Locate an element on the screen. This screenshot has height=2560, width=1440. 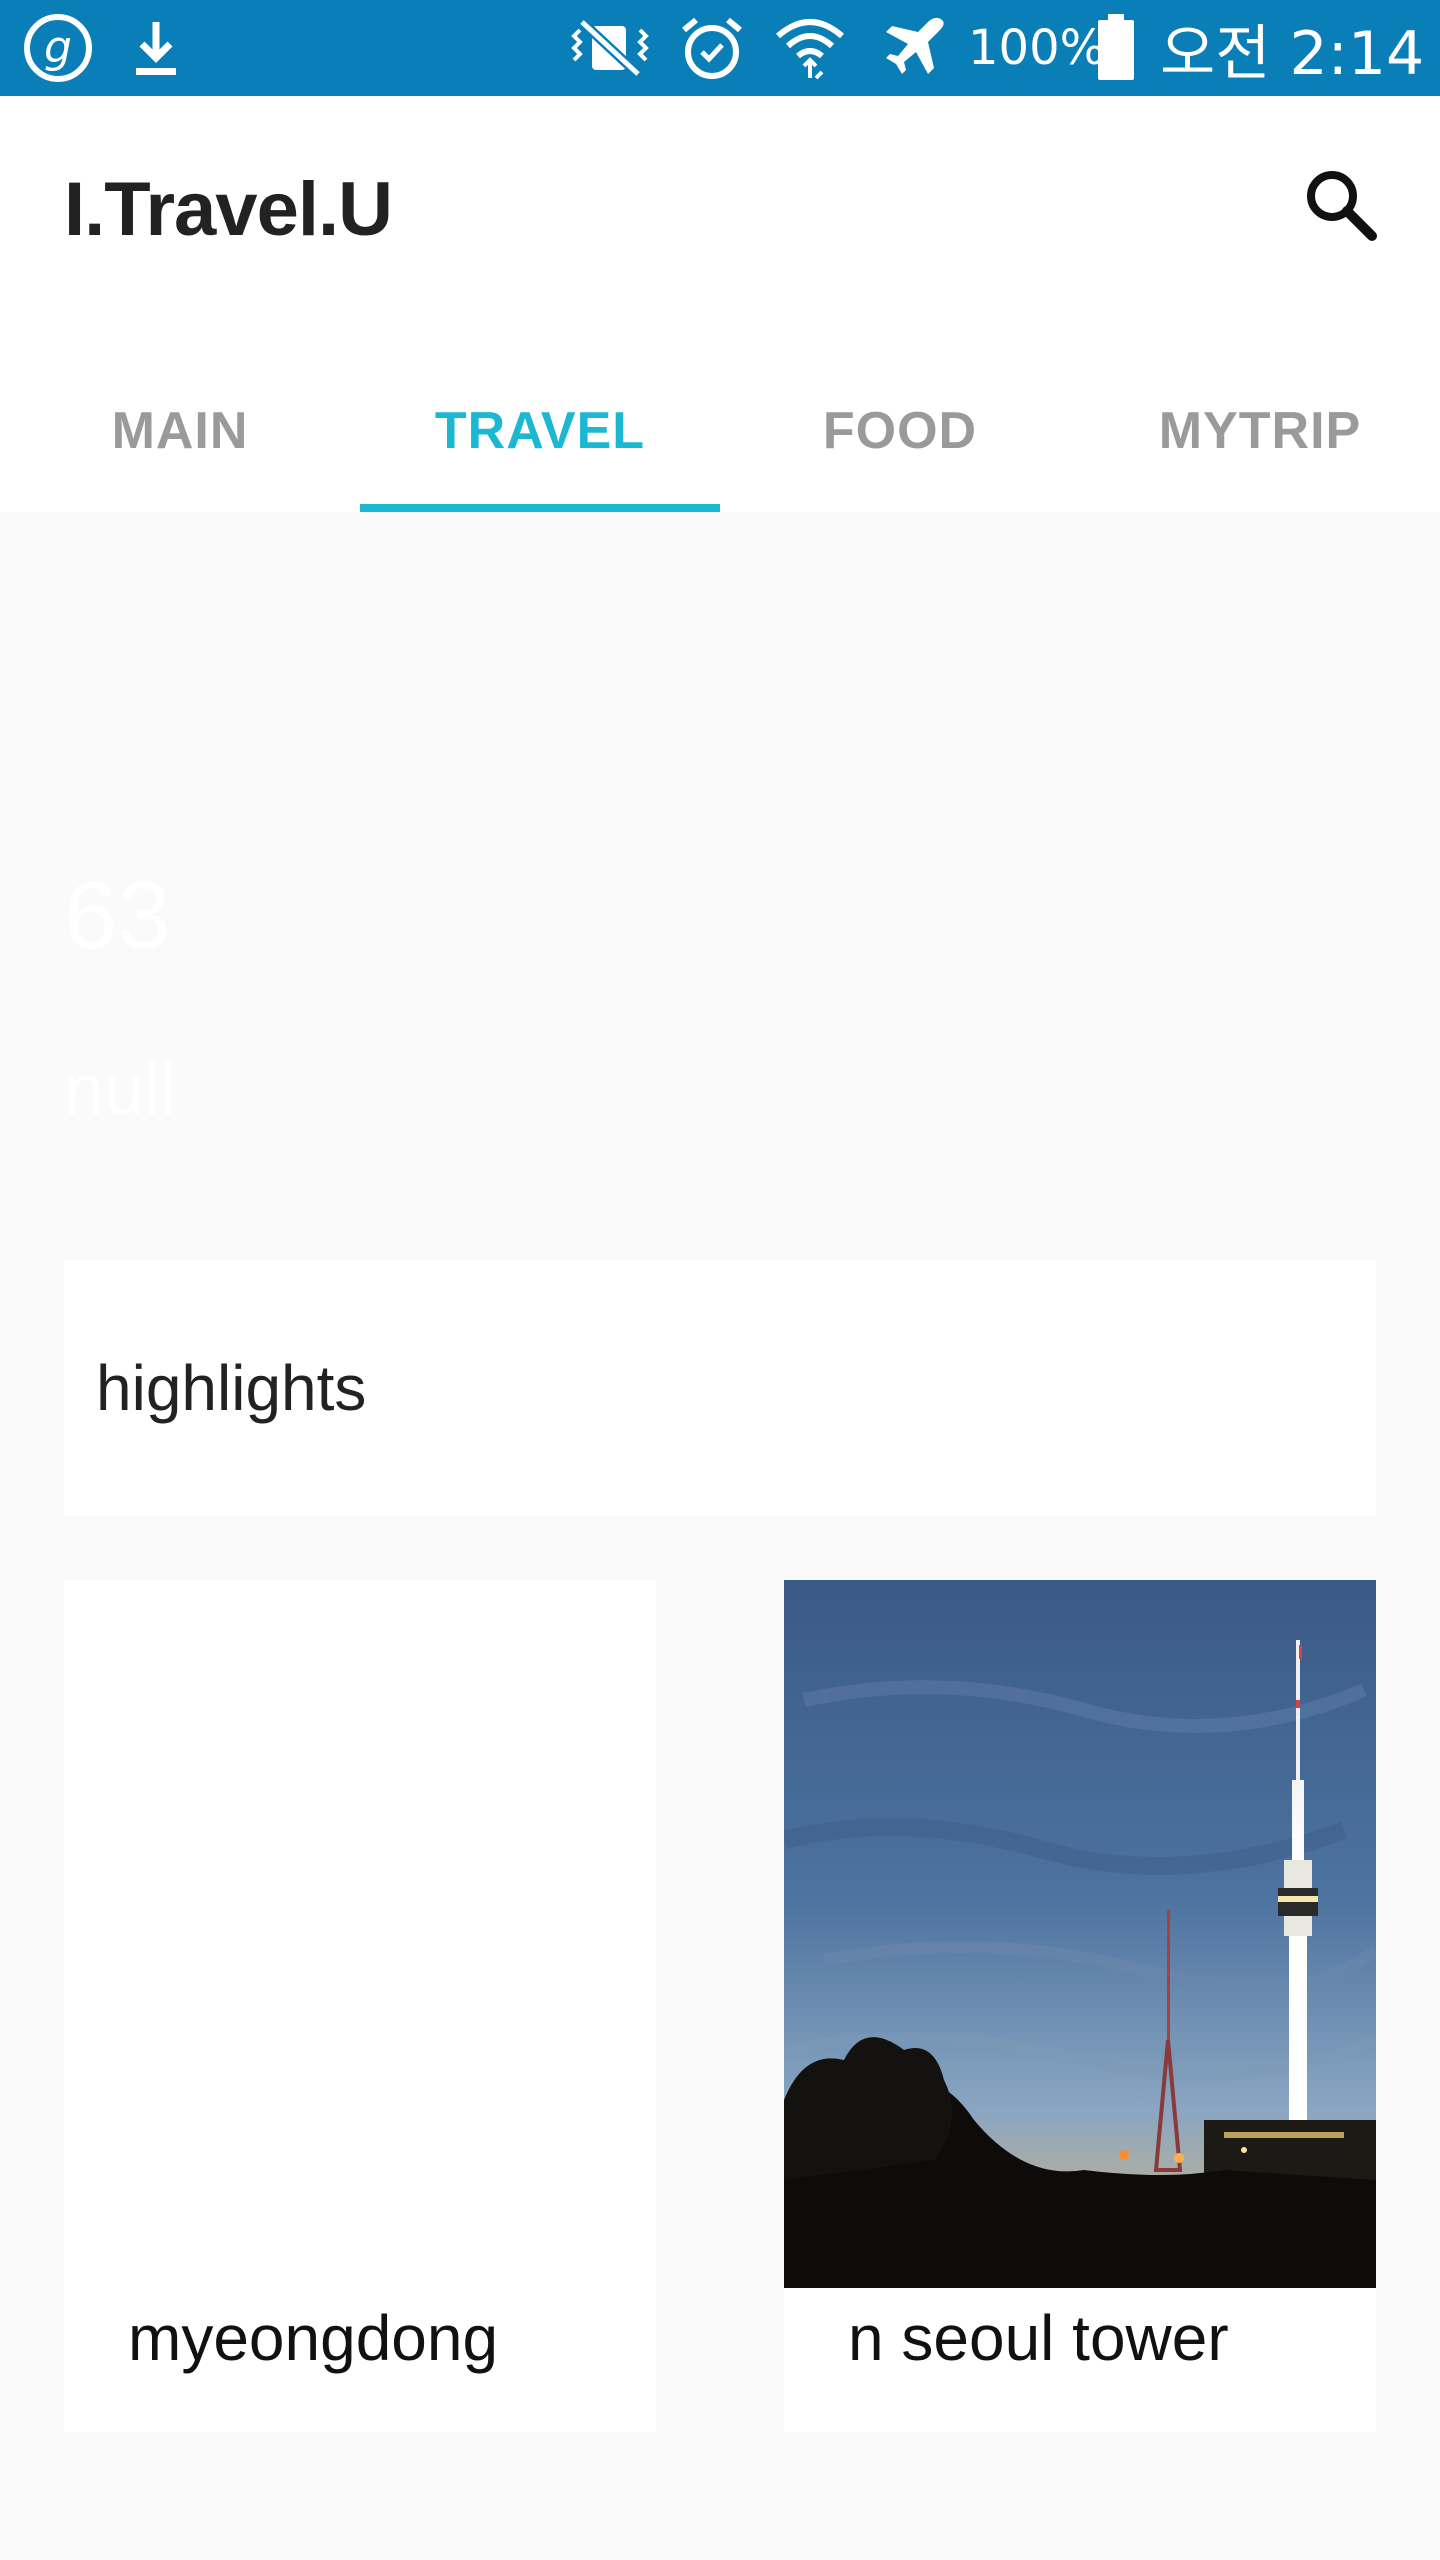
place-image-placeholder is located at coordinates (360, 1934).